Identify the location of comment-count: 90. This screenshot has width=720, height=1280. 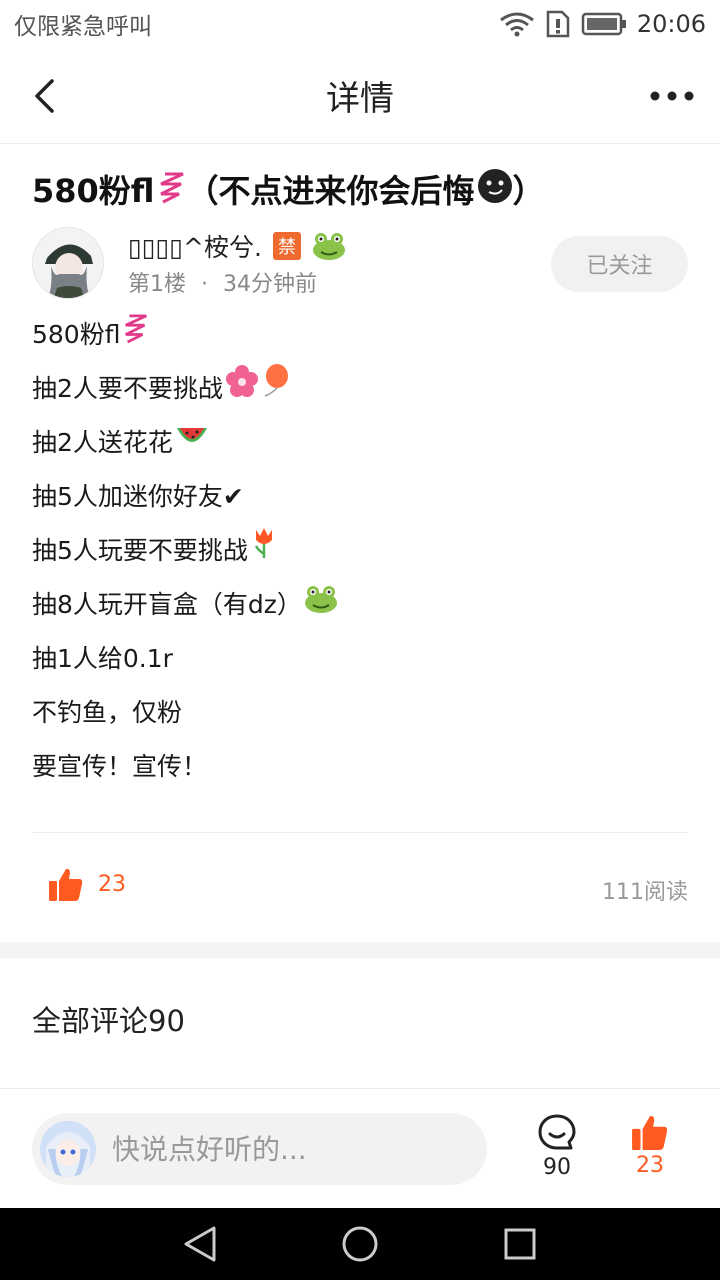
(557, 1167).